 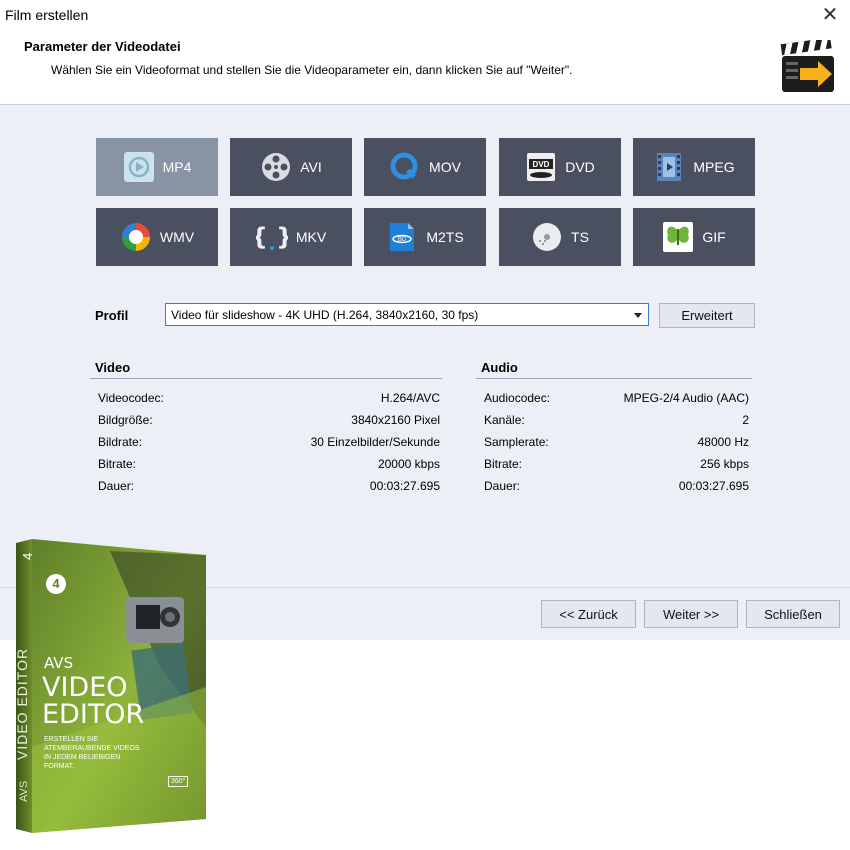 I want to click on dvd-icon: DVD, so click(x=541, y=167).